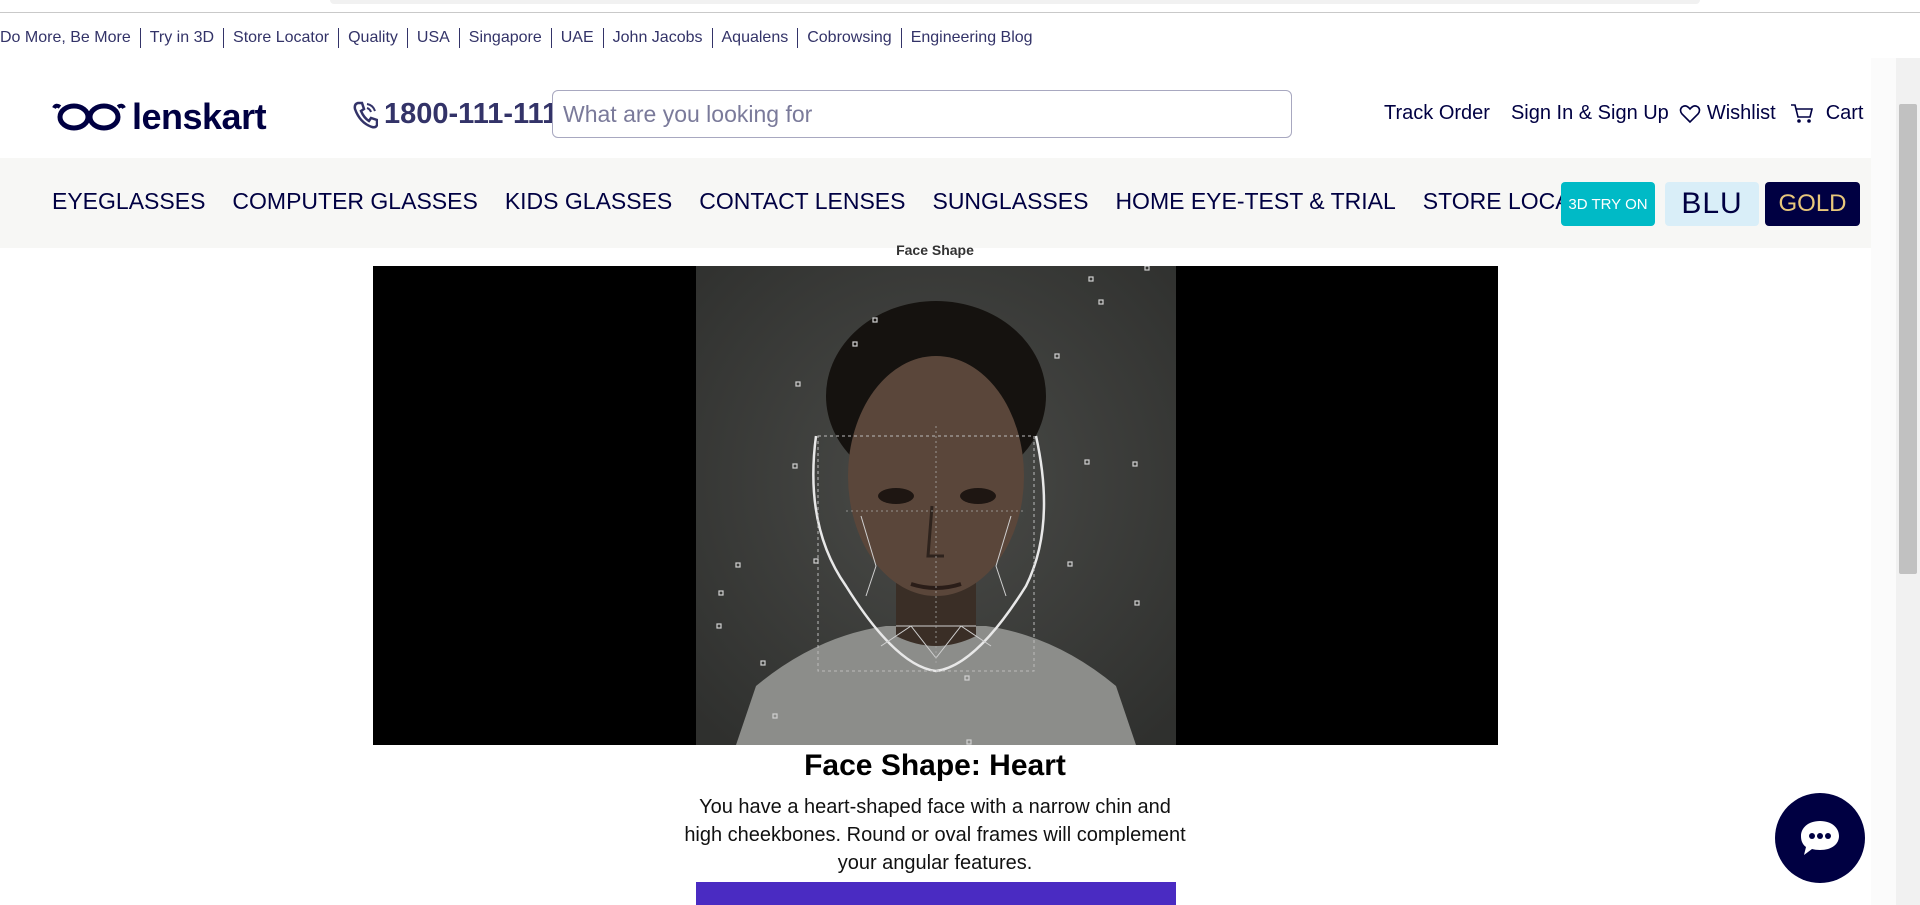 The height and width of the screenshot is (905, 1920). Describe the element at coordinates (578, 38) in the screenshot. I see `util-link-uae: UAE` at that location.